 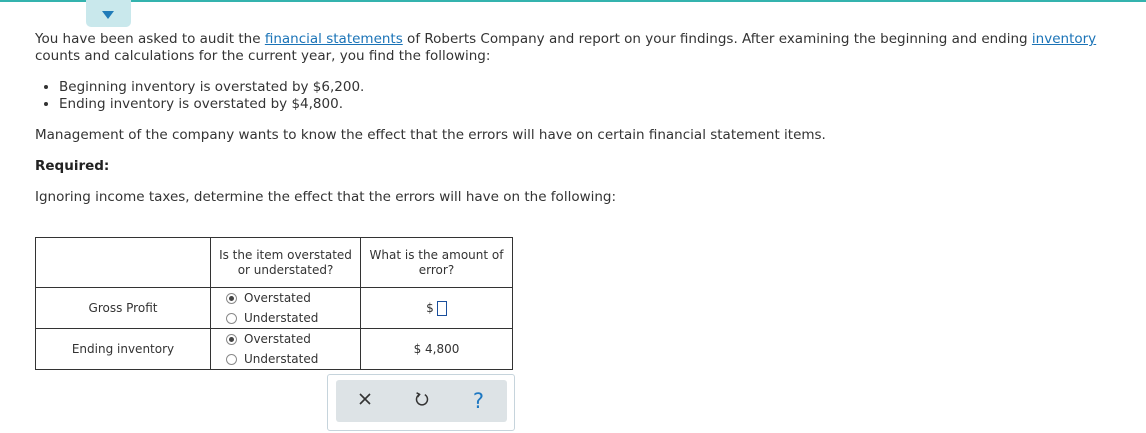 I want to click on inventory-link: inventory, so click(x=1064, y=39).